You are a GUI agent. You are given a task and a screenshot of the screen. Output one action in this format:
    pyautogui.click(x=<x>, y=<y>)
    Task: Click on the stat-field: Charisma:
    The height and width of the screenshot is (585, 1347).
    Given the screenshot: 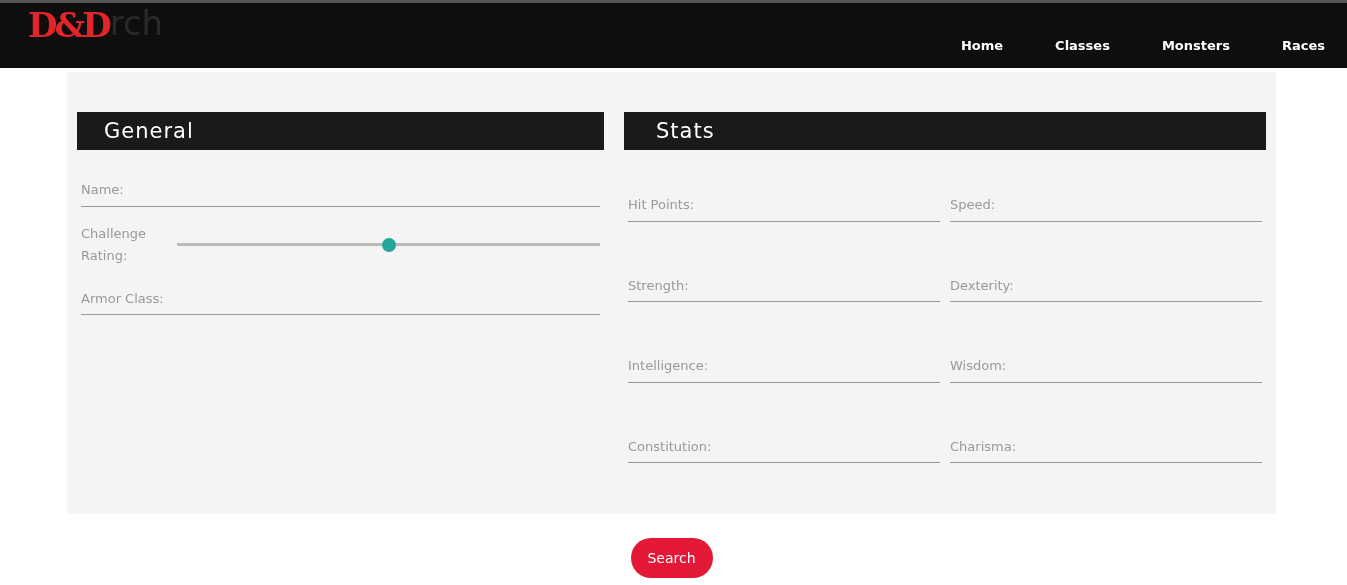 What is the action you would take?
    pyautogui.click(x=1106, y=446)
    